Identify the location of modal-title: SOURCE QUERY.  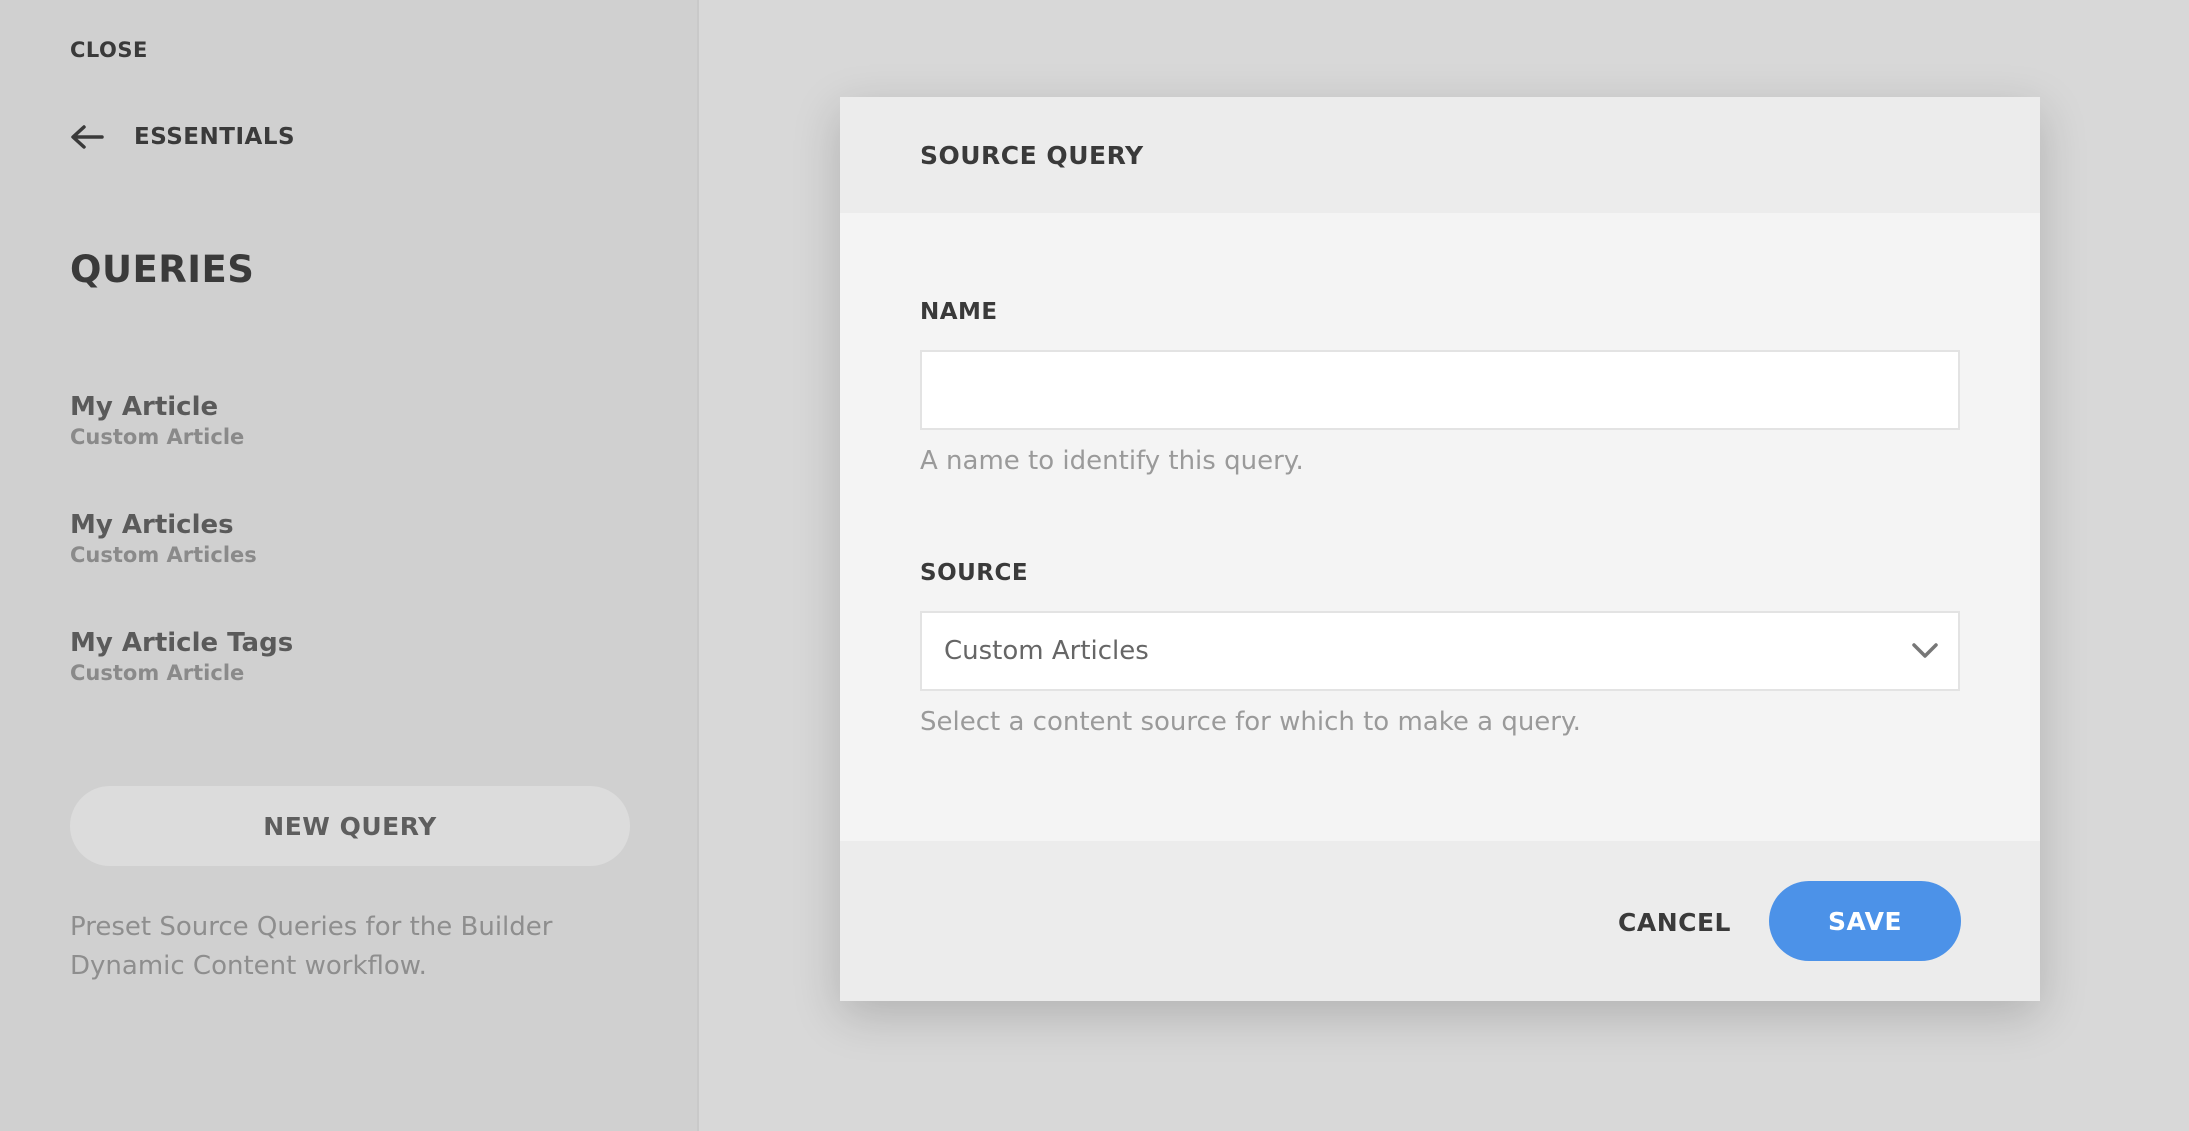
(1032, 155).